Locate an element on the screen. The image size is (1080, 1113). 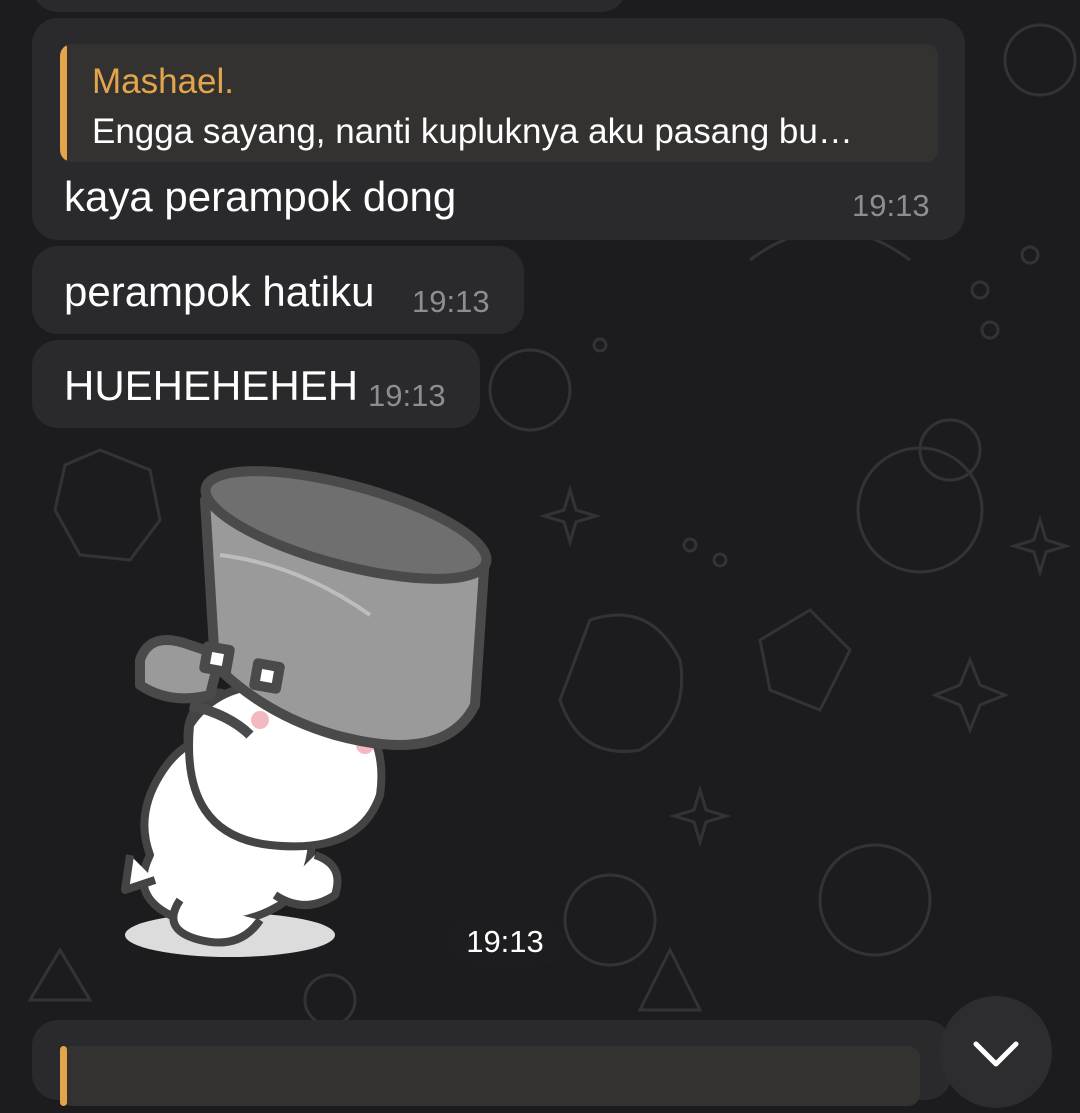
next-message-bubble is located at coordinates (492, 1063).